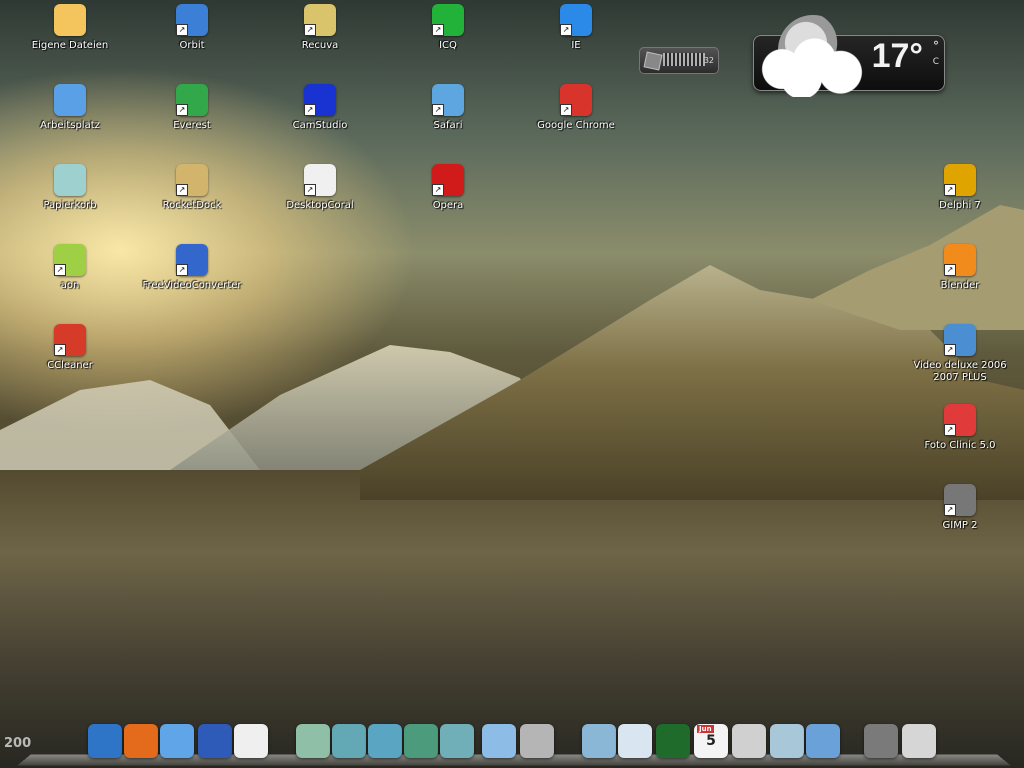 The width and height of the screenshot is (1024, 768). What do you see at coordinates (705, 729) in the screenshot?
I see `calendar-month: Jun` at bounding box center [705, 729].